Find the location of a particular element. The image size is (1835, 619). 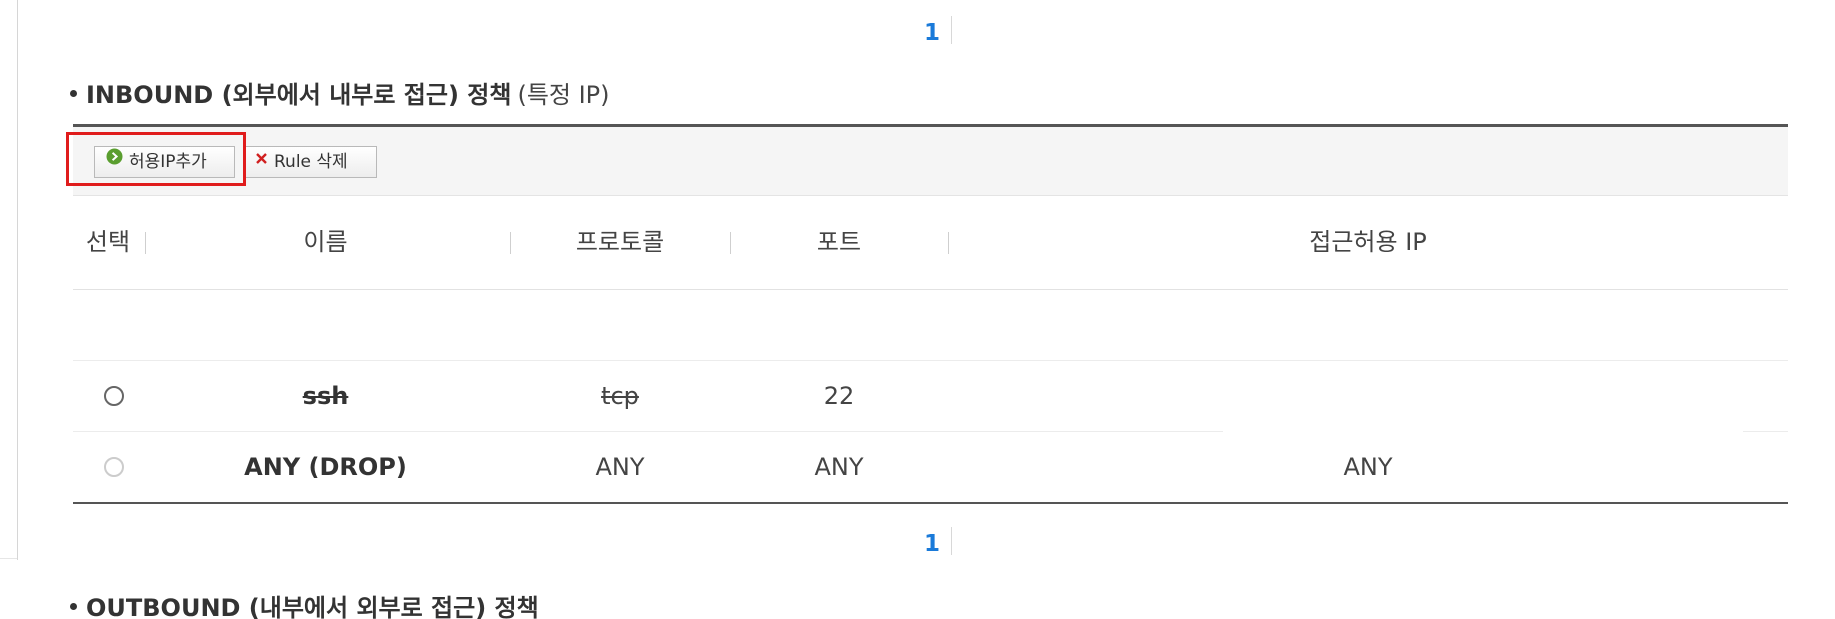

delete-rule-label: Rule 삭제 is located at coordinates (311, 162).